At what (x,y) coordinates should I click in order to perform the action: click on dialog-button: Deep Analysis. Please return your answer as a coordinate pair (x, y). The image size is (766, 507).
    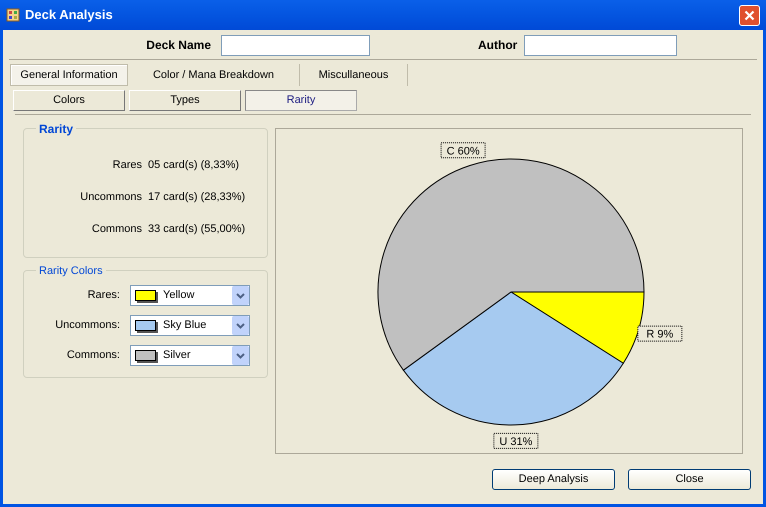
    Looking at the image, I should click on (553, 479).